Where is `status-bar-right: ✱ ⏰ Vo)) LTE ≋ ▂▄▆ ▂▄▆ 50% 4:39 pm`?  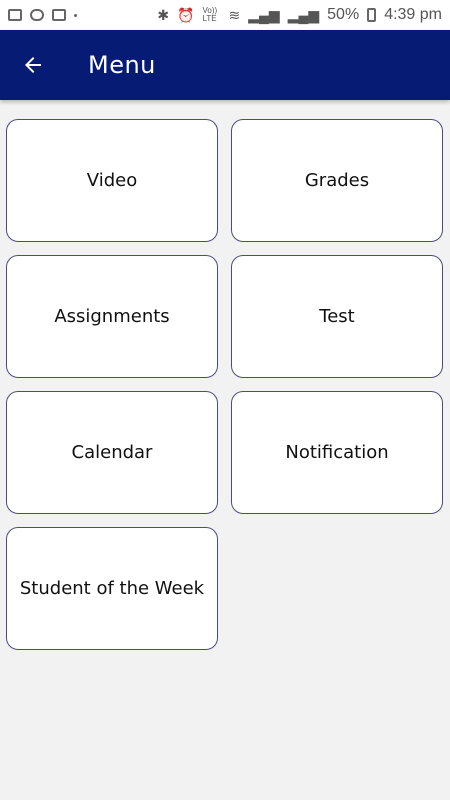
status-bar-right: ✱ ⏰ Vo)) LTE ≋ ▂▄▆ ▂▄▆ 50% 4:39 pm is located at coordinates (299, 15).